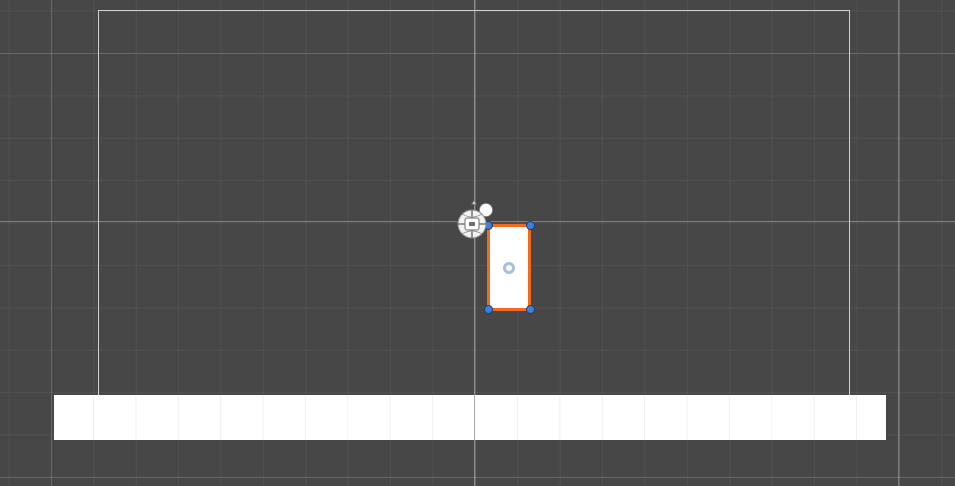 The height and width of the screenshot is (486, 955). Describe the element at coordinates (488, 309) in the screenshot. I see `rect-handle-bottom-left` at that location.